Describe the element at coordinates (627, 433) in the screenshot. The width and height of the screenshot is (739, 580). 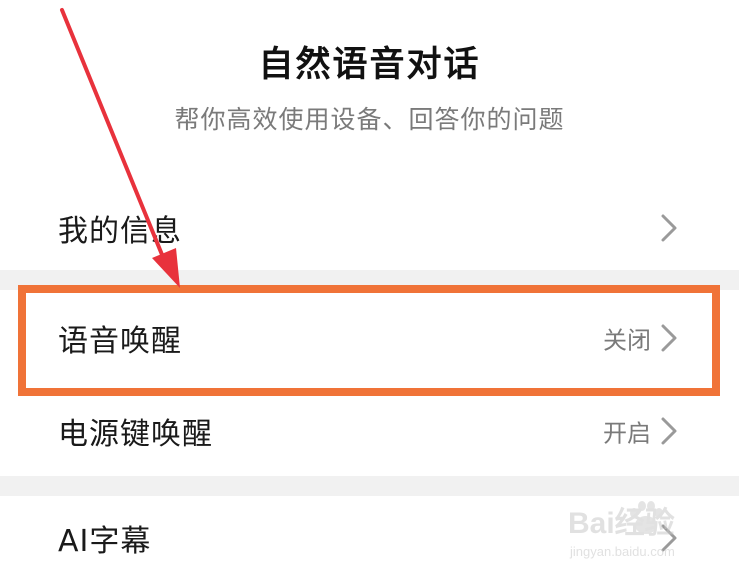
I see `settings-item-value: 开启` at that location.